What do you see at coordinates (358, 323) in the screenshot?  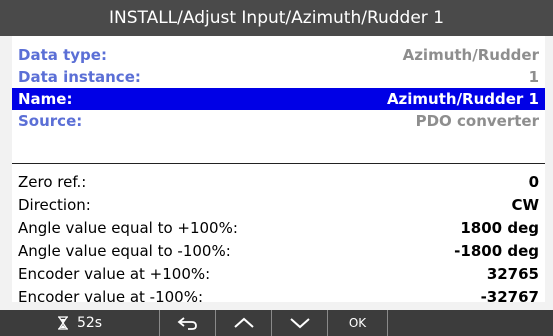 I see `ok-button: OK` at bounding box center [358, 323].